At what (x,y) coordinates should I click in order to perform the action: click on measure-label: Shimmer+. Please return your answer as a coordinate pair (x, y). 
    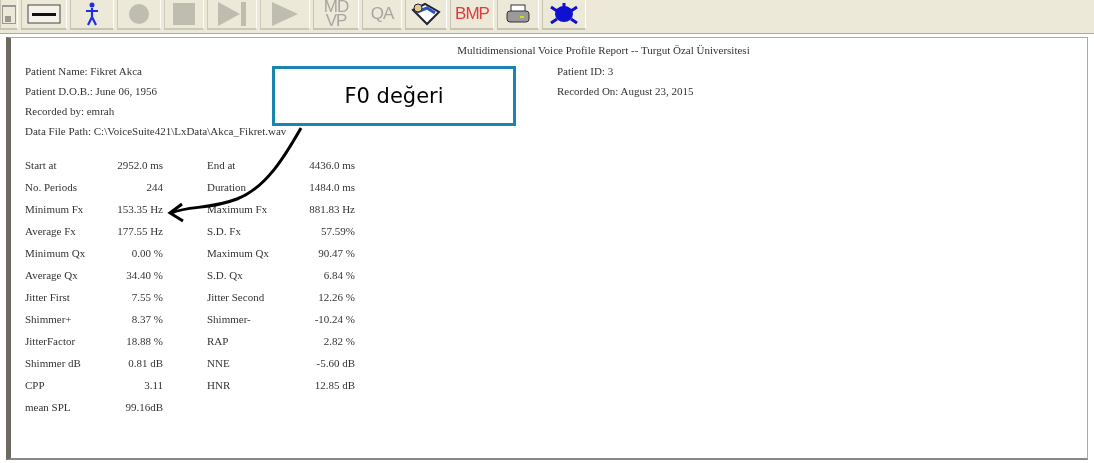
    Looking at the image, I should click on (49, 319).